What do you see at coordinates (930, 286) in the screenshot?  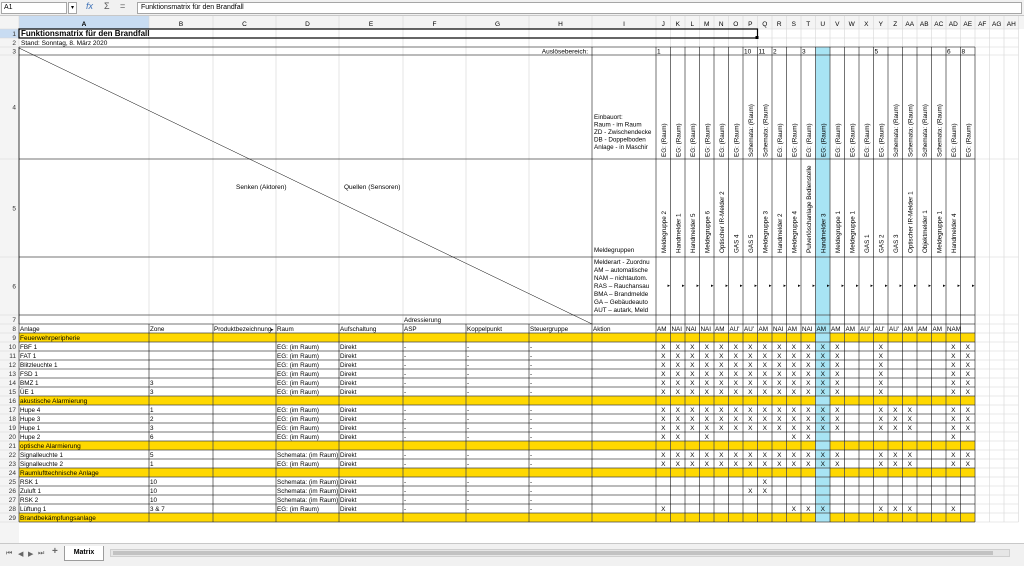 I see `dropdown-marker-ab: ▸` at bounding box center [930, 286].